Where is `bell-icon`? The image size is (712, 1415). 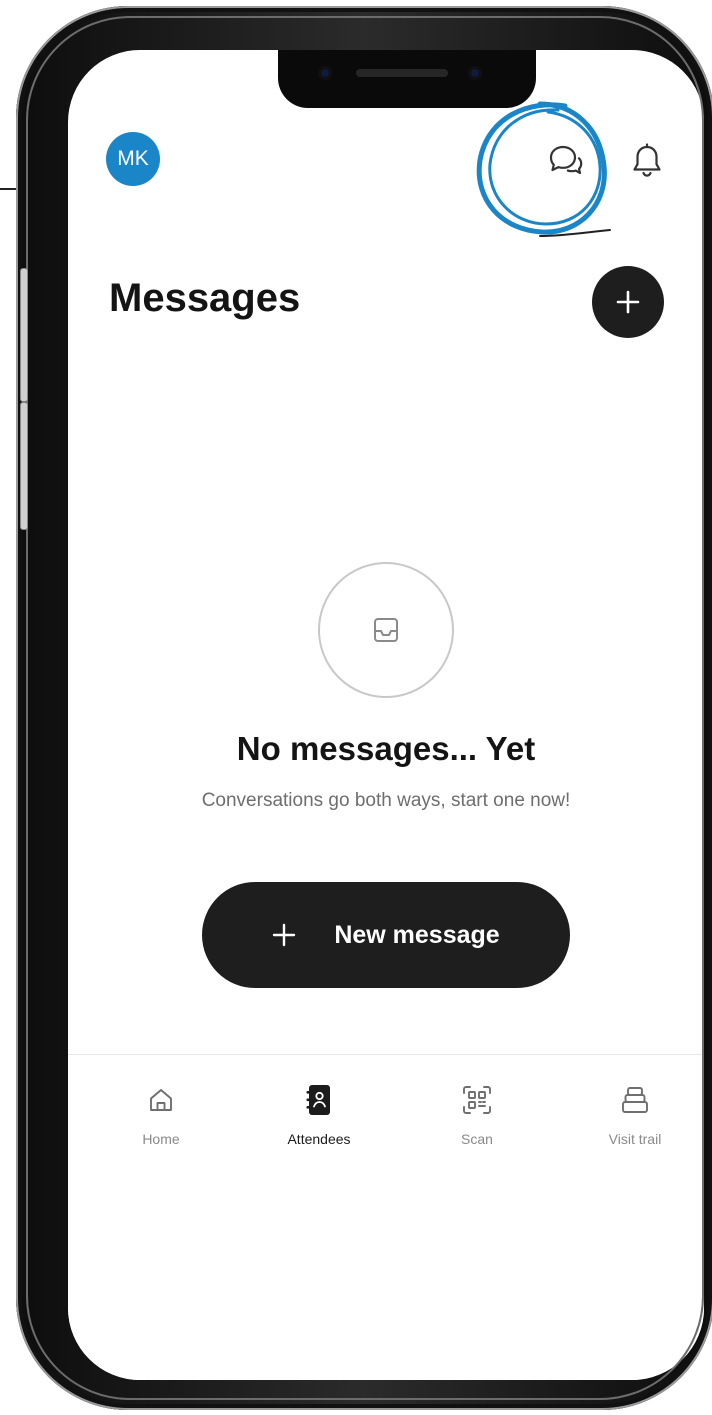 bell-icon is located at coordinates (647, 160).